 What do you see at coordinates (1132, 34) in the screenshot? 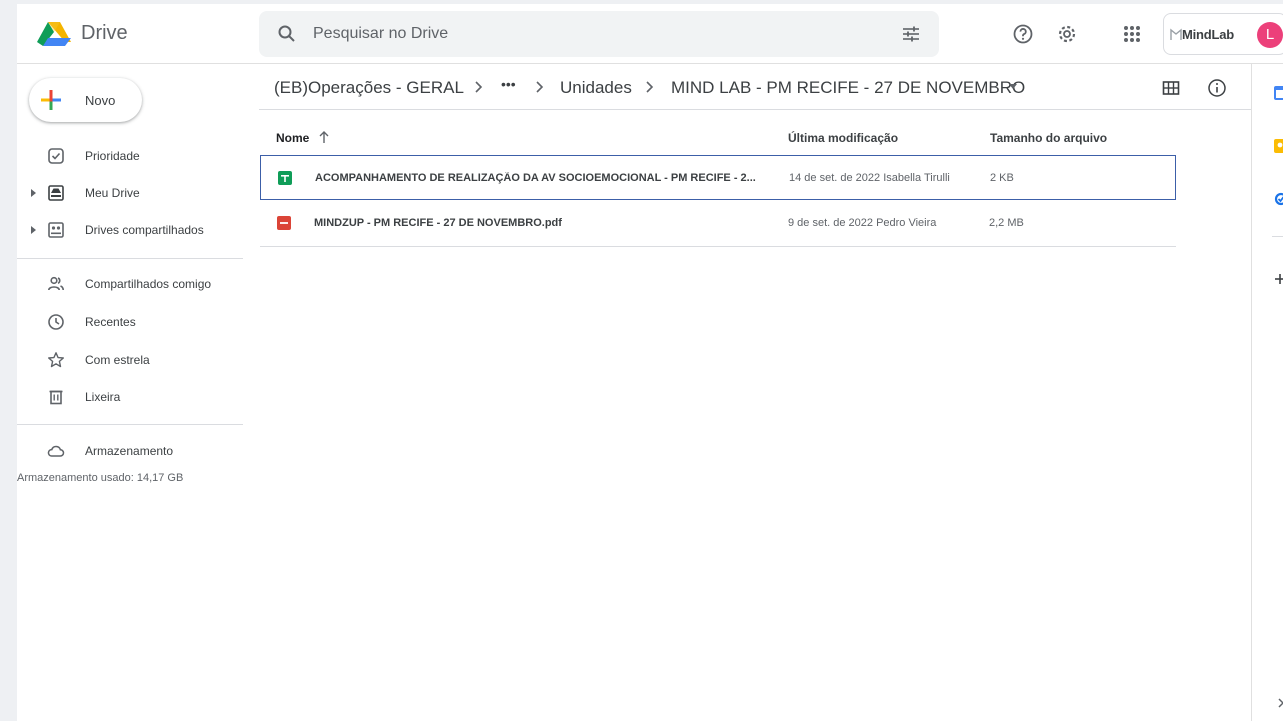
I see `apps-grid-icon` at bounding box center [1132, 34].